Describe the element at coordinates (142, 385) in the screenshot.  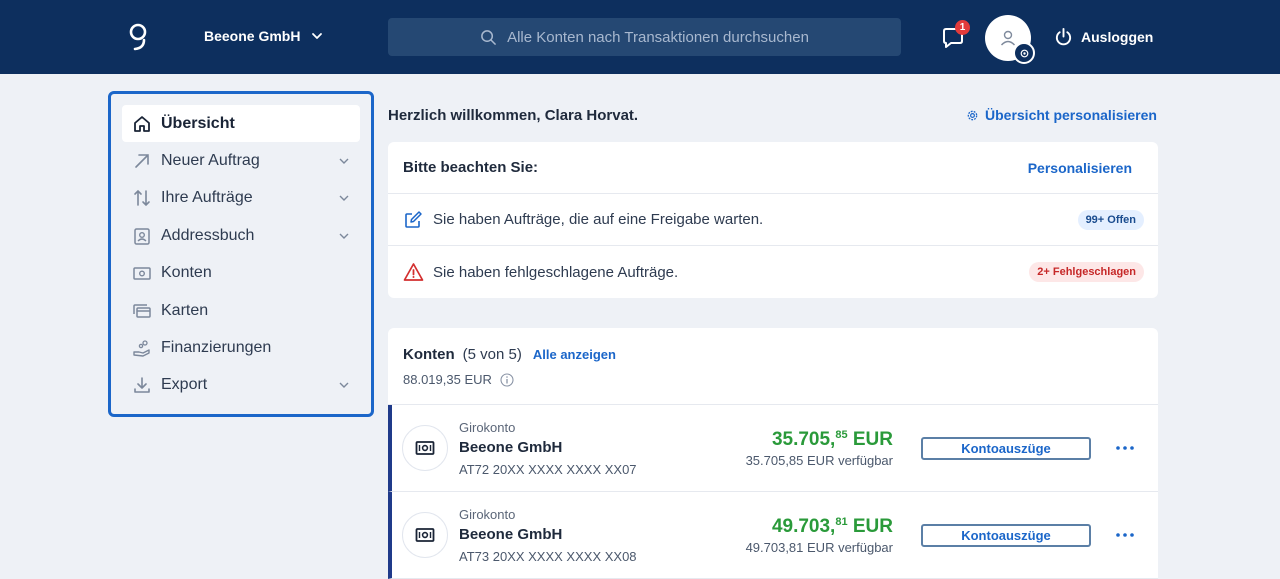
I see `download-icon` at that location.